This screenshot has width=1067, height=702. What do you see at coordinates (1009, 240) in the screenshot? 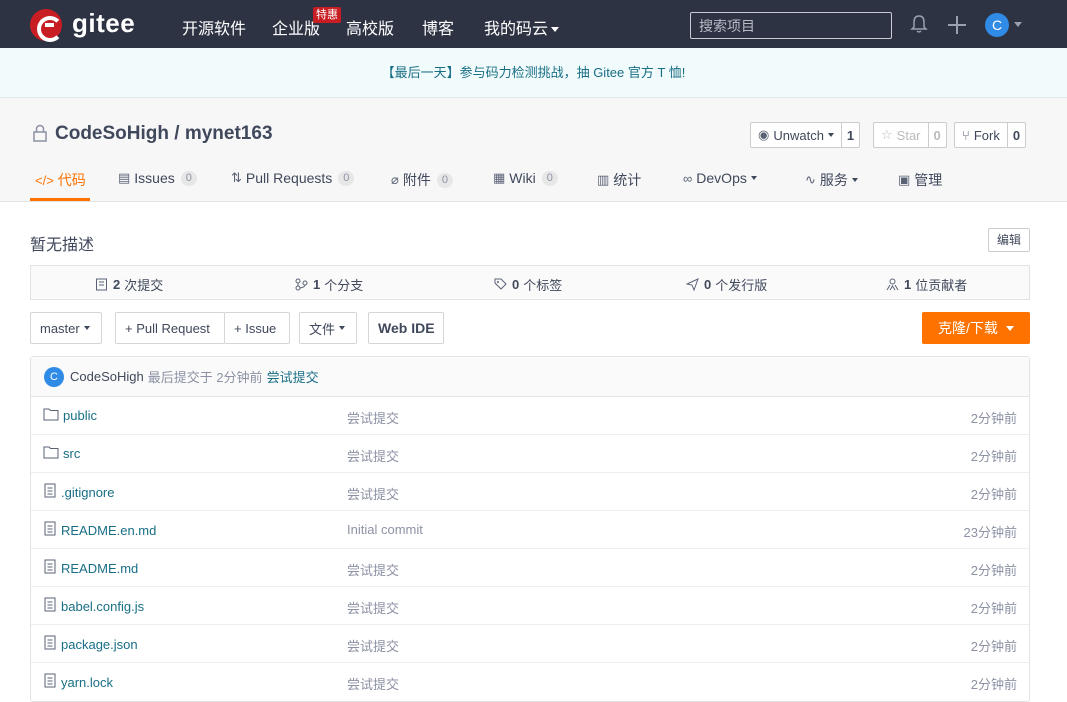
I see `edit-description-button: 编辑` at bounding box center [1009, 240].